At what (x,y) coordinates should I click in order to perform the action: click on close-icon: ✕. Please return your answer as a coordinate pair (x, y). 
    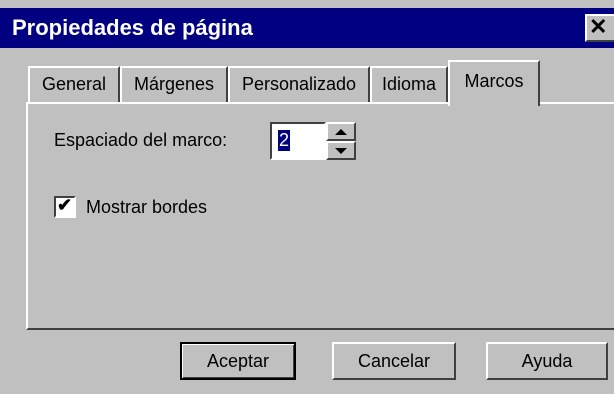
    Looking at the image, I should click on (598, 26).